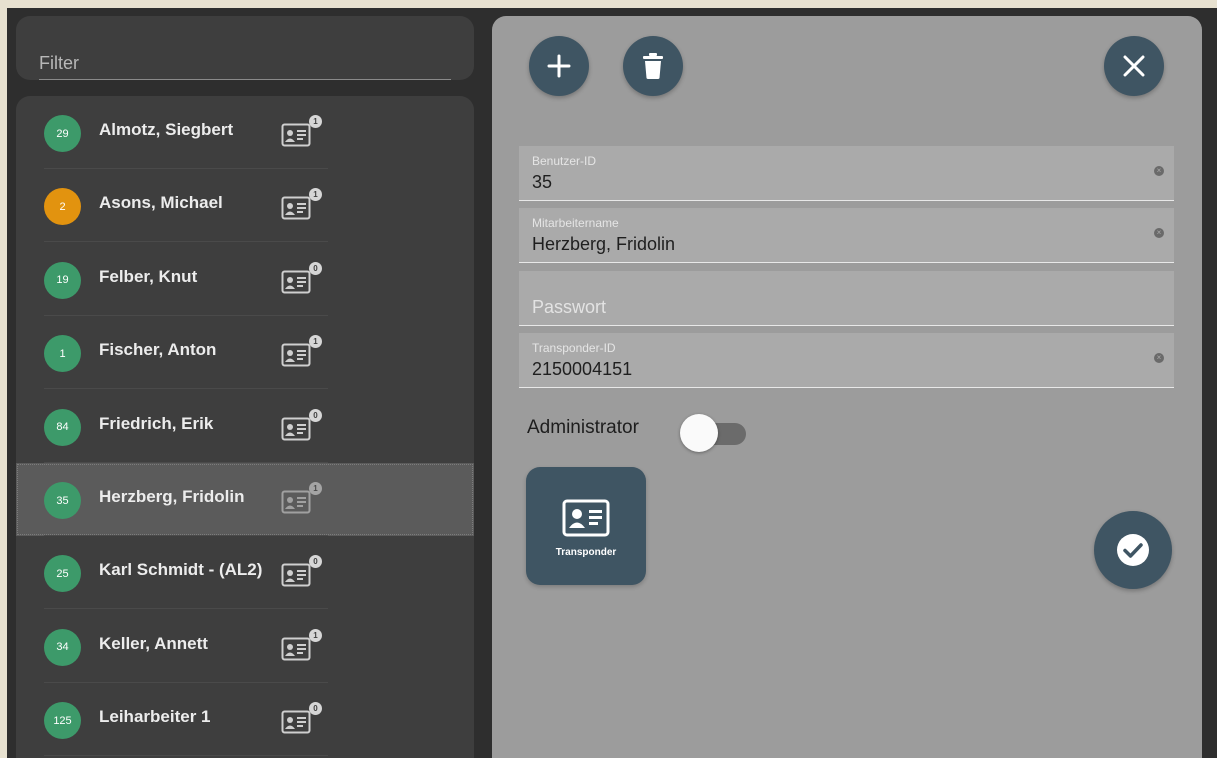 The height and width of the screenshot is (758, 1217). What do you see at coordinates (575, 223) in the screenshot?
I see `employee-name-label: Mitarbeitername` at bounding box center [575, 223].